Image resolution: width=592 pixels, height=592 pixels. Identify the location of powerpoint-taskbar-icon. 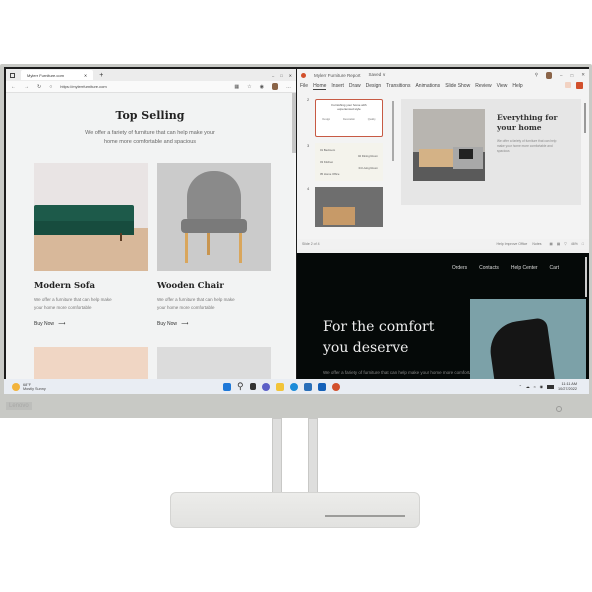
(335, 386).